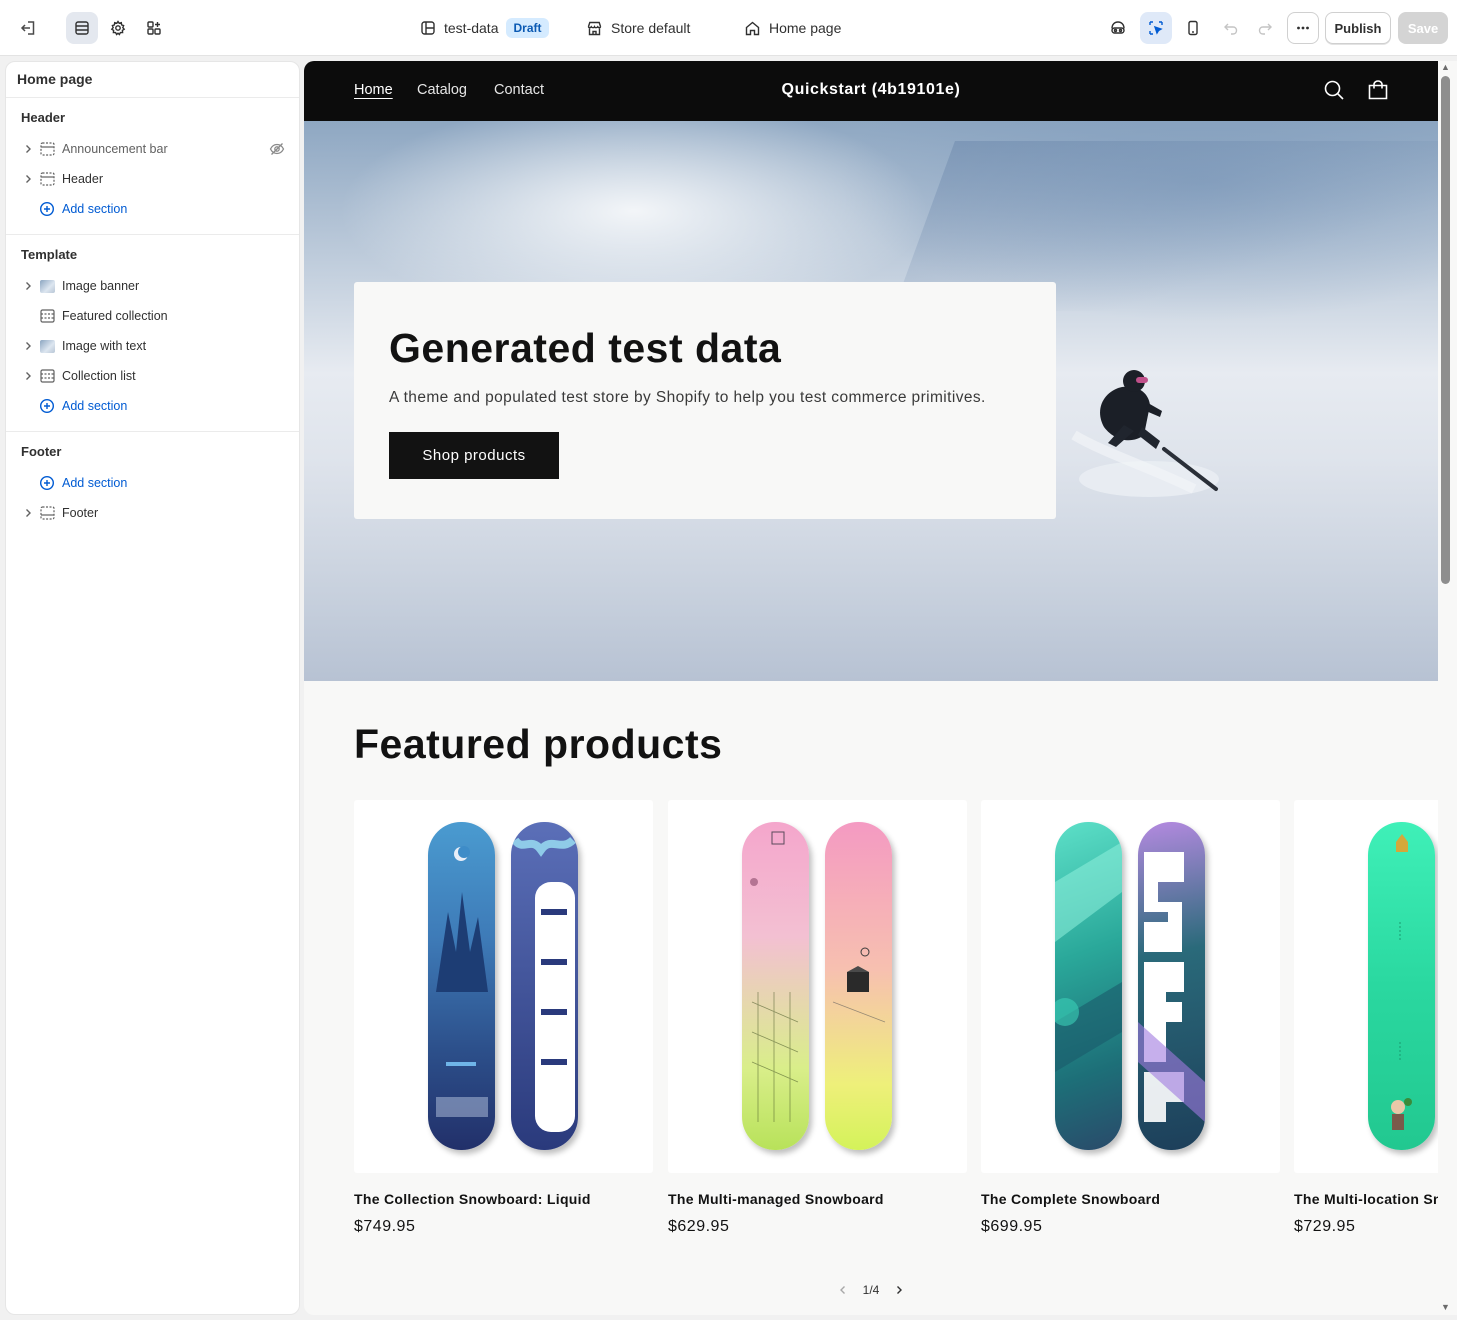  I want to click on product-price: $629.95, so click(699, 1226).